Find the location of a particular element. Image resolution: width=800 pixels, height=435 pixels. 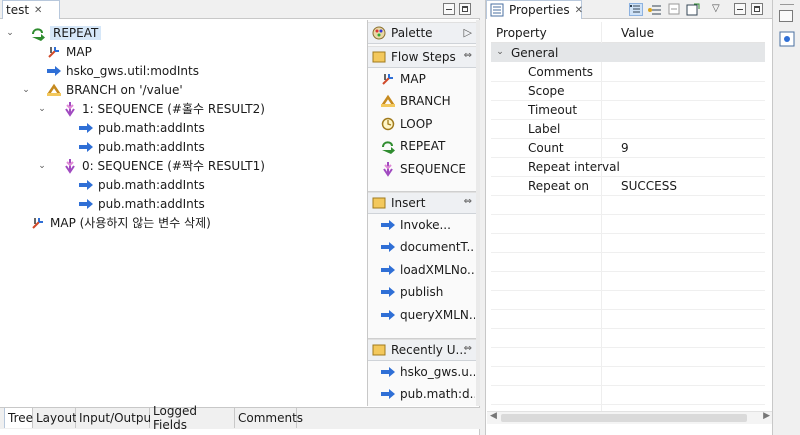

collapse-palette-icon: ▷ is located at coordinates (468, 32).